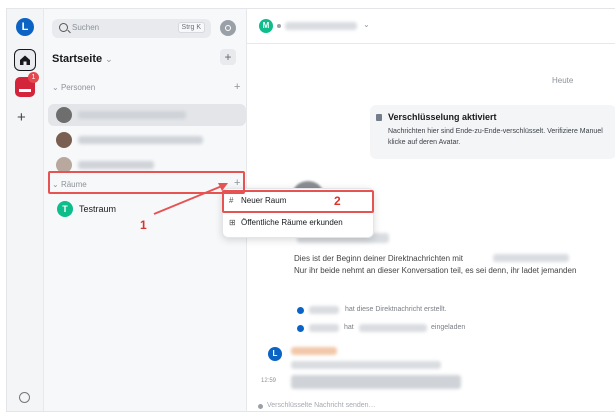  I want to click on home-title: Startseite ⌄, so click(82, 59).